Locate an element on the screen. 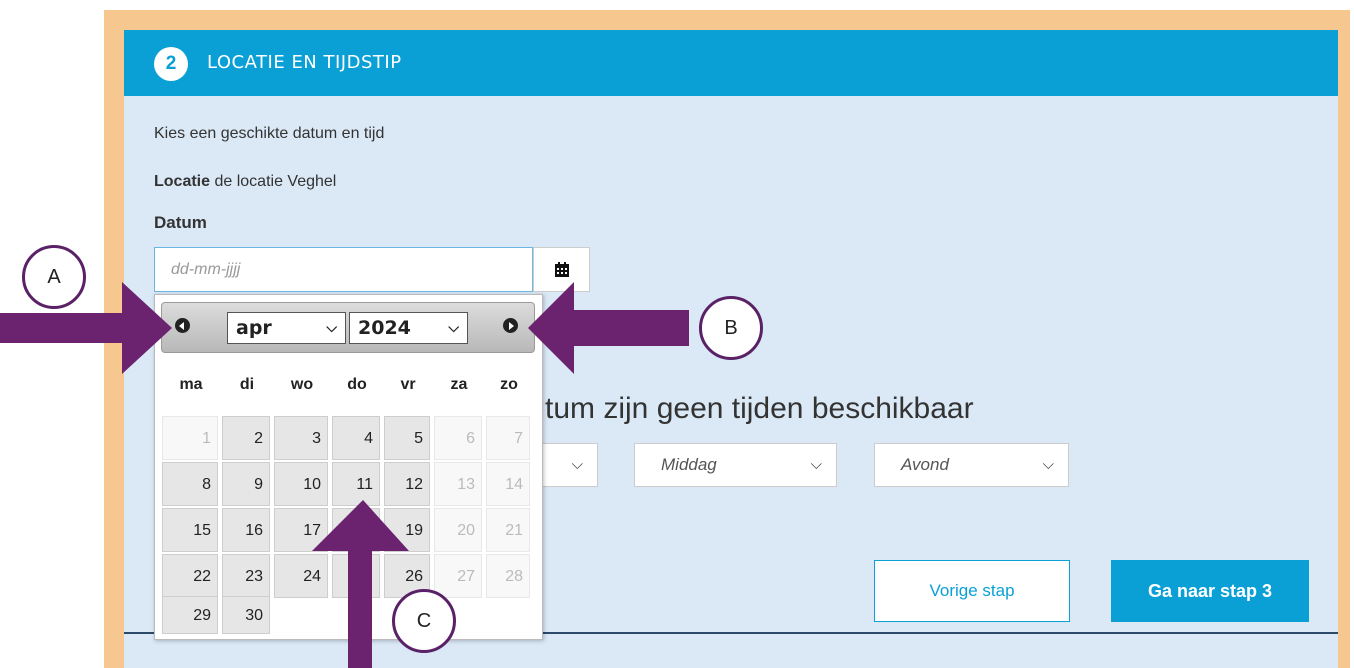  arrow-b is located at coordinates (608, 328).